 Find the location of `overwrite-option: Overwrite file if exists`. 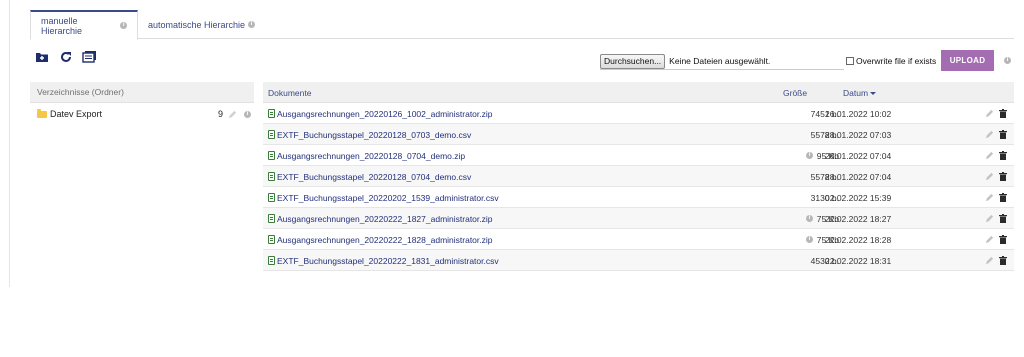

overwrite-option: Overwrite file if exists is located at coordinates (891, 61).